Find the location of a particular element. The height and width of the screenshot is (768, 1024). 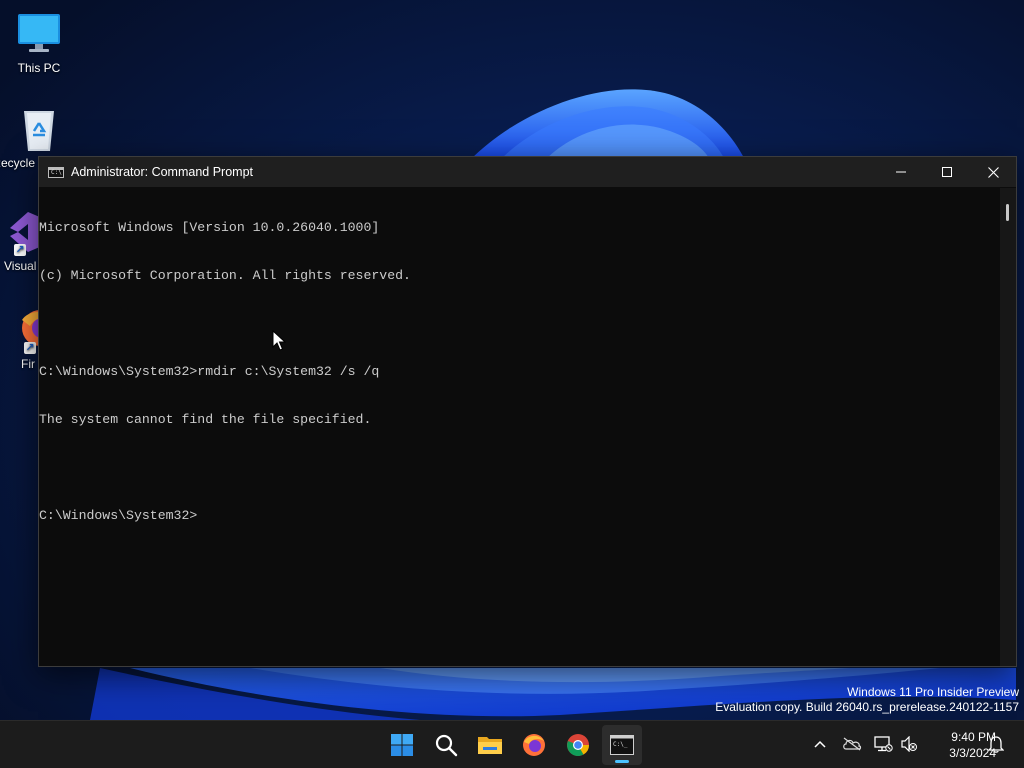

desktop-icon-label: Firefox is located at coordinates (28, 364).